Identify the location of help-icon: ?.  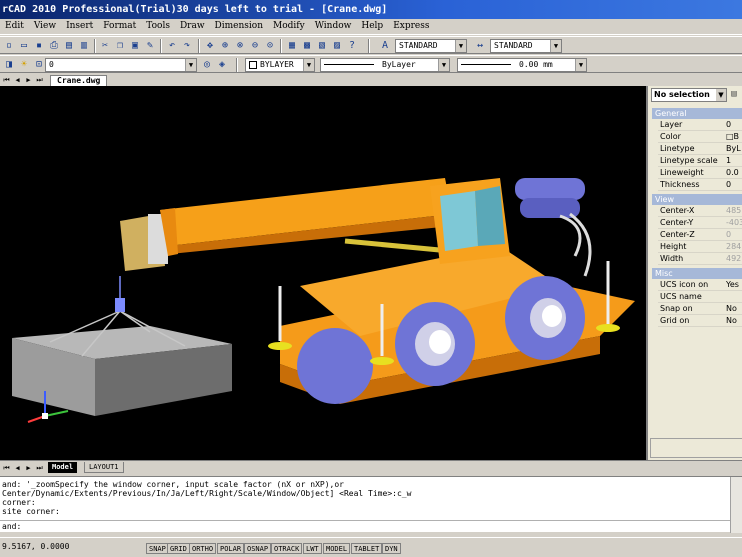
(352, 45).